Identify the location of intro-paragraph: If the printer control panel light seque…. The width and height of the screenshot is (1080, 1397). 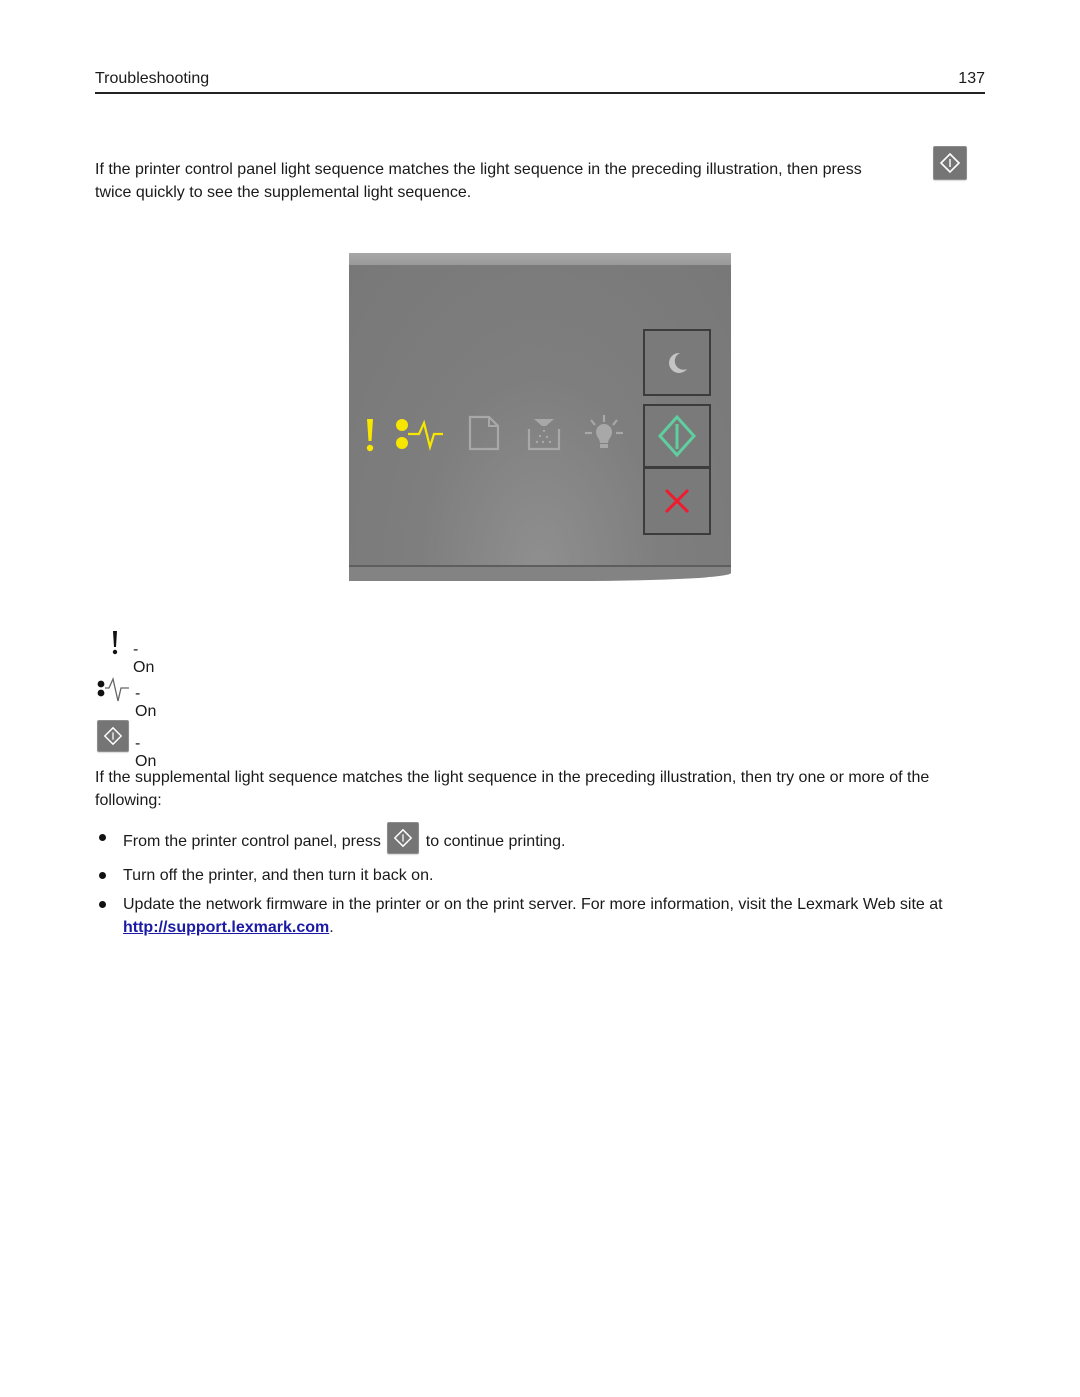
(540, 175).